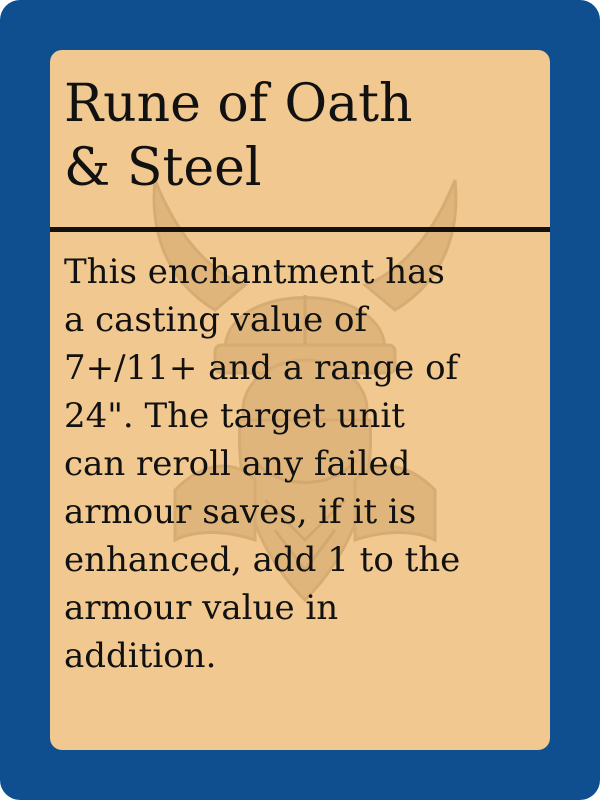 The height and width of the screenshot is (800, 600). What do you see at coordinates (140, 656) in the screenshot?
I see `description-line: addition.` at bounding box center [140, 656].